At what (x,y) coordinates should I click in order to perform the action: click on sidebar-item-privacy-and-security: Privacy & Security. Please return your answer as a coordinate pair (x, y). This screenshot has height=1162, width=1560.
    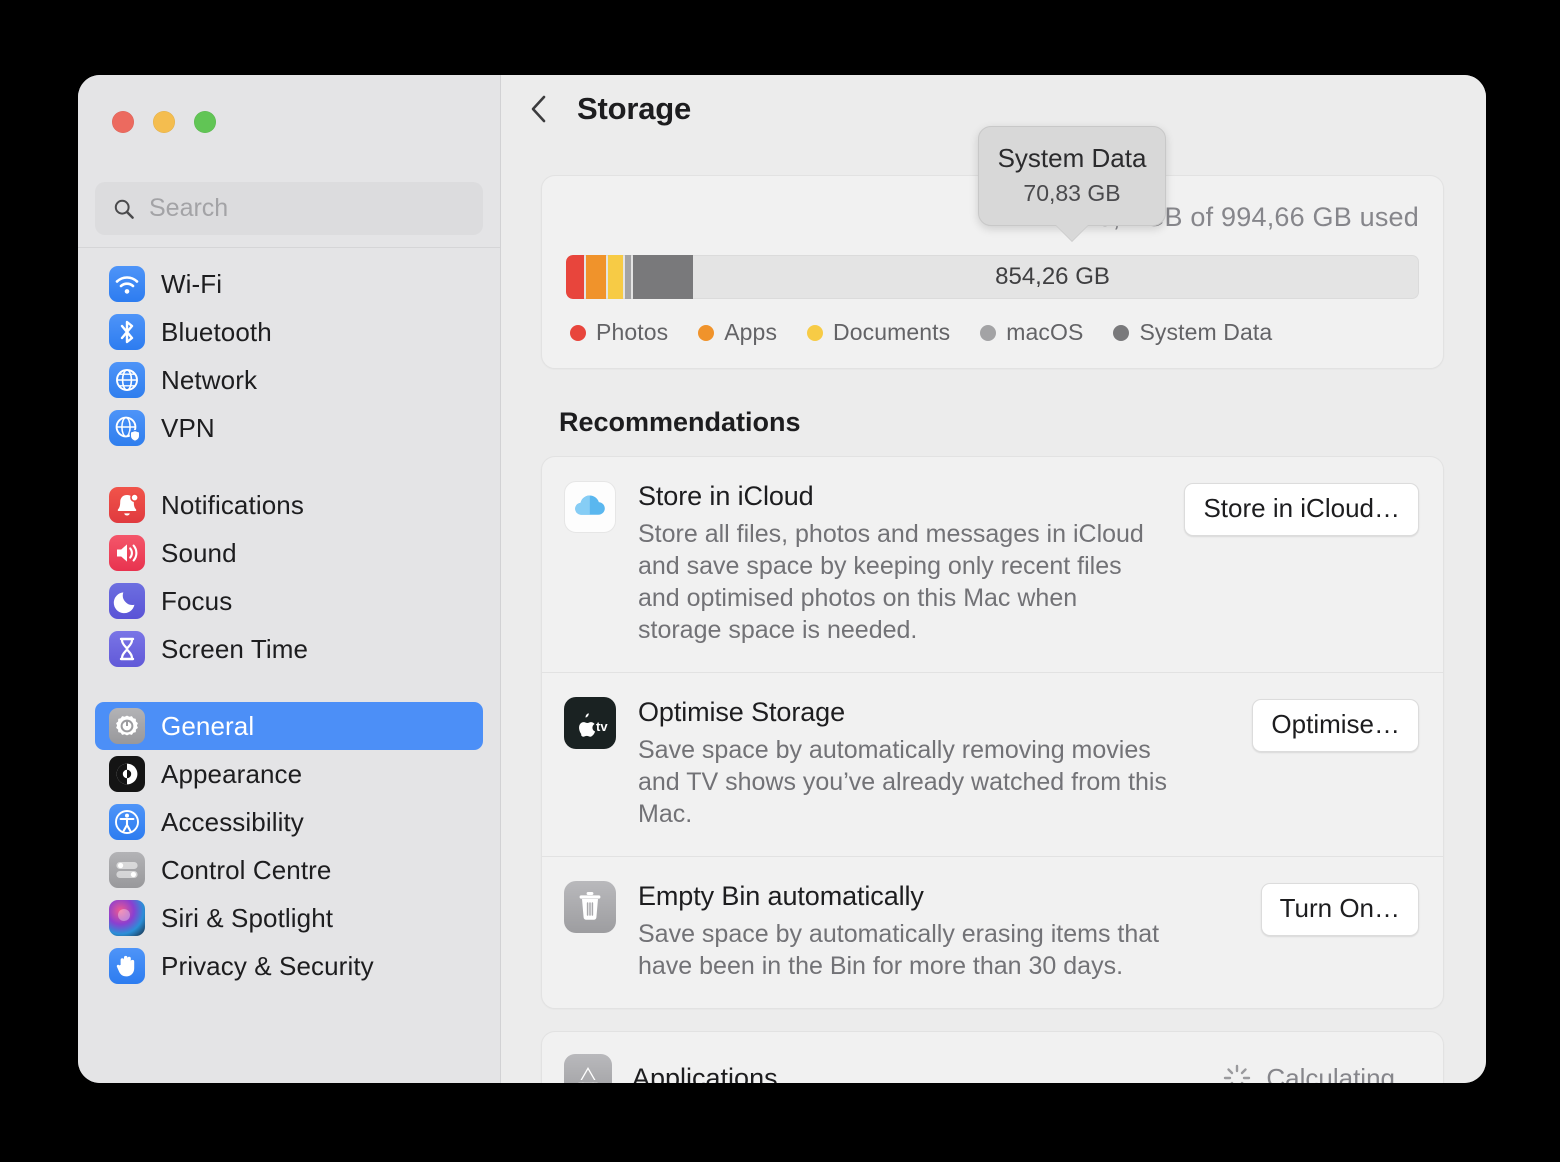
    Looking at the image, I should click on (289, 966).